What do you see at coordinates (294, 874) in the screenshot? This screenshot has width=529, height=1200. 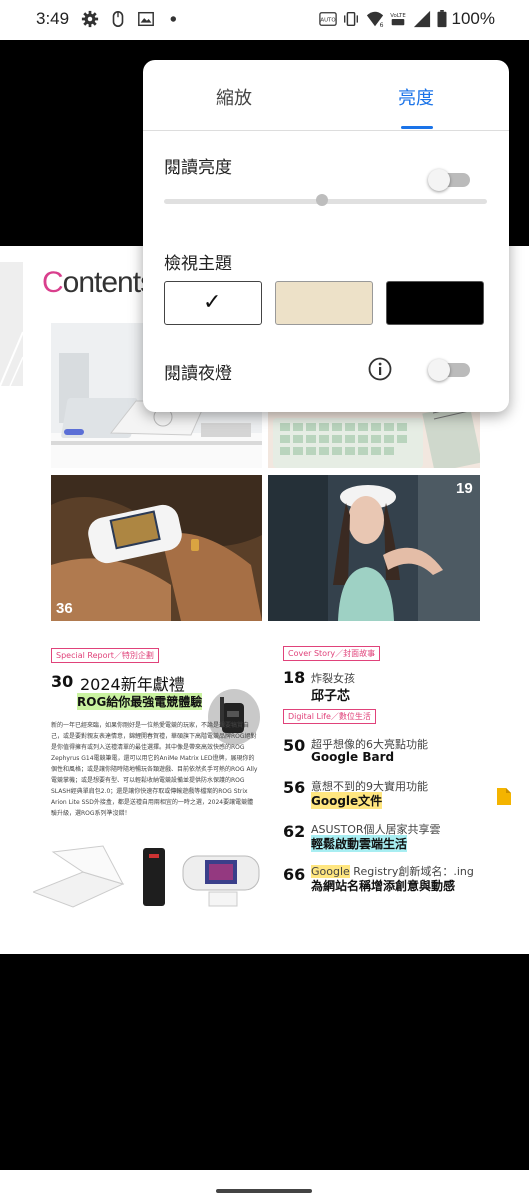 I see `toc-number-66: 66` at bounding box center [294, 874].